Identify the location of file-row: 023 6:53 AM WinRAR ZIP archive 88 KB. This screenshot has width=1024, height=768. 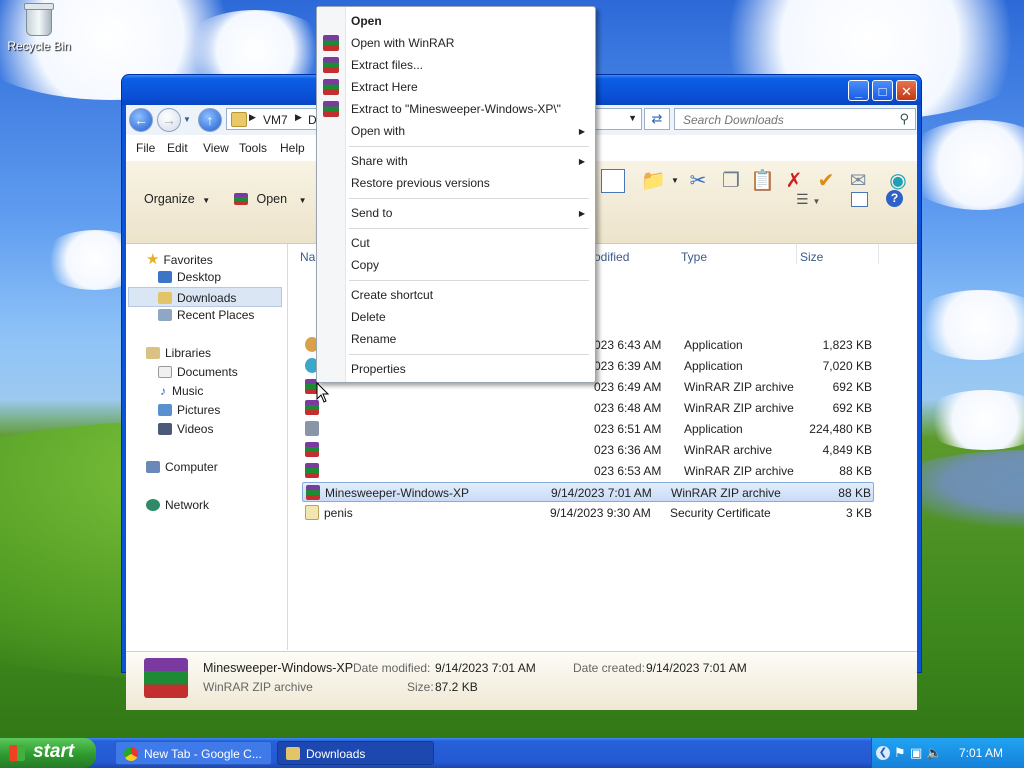
(588, 471).